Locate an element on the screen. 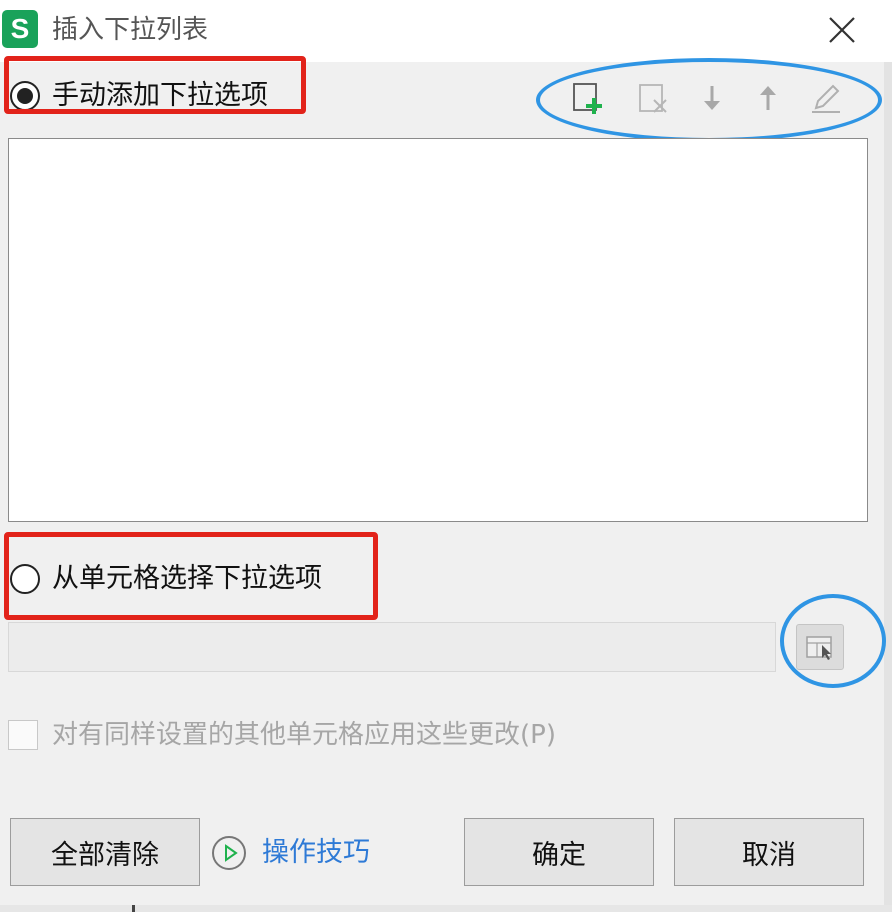 The height and width of the screenshot is (912, 892). from-cells-option-label: 从单元格选择下拉选项 is located at coordinates (187, 578).